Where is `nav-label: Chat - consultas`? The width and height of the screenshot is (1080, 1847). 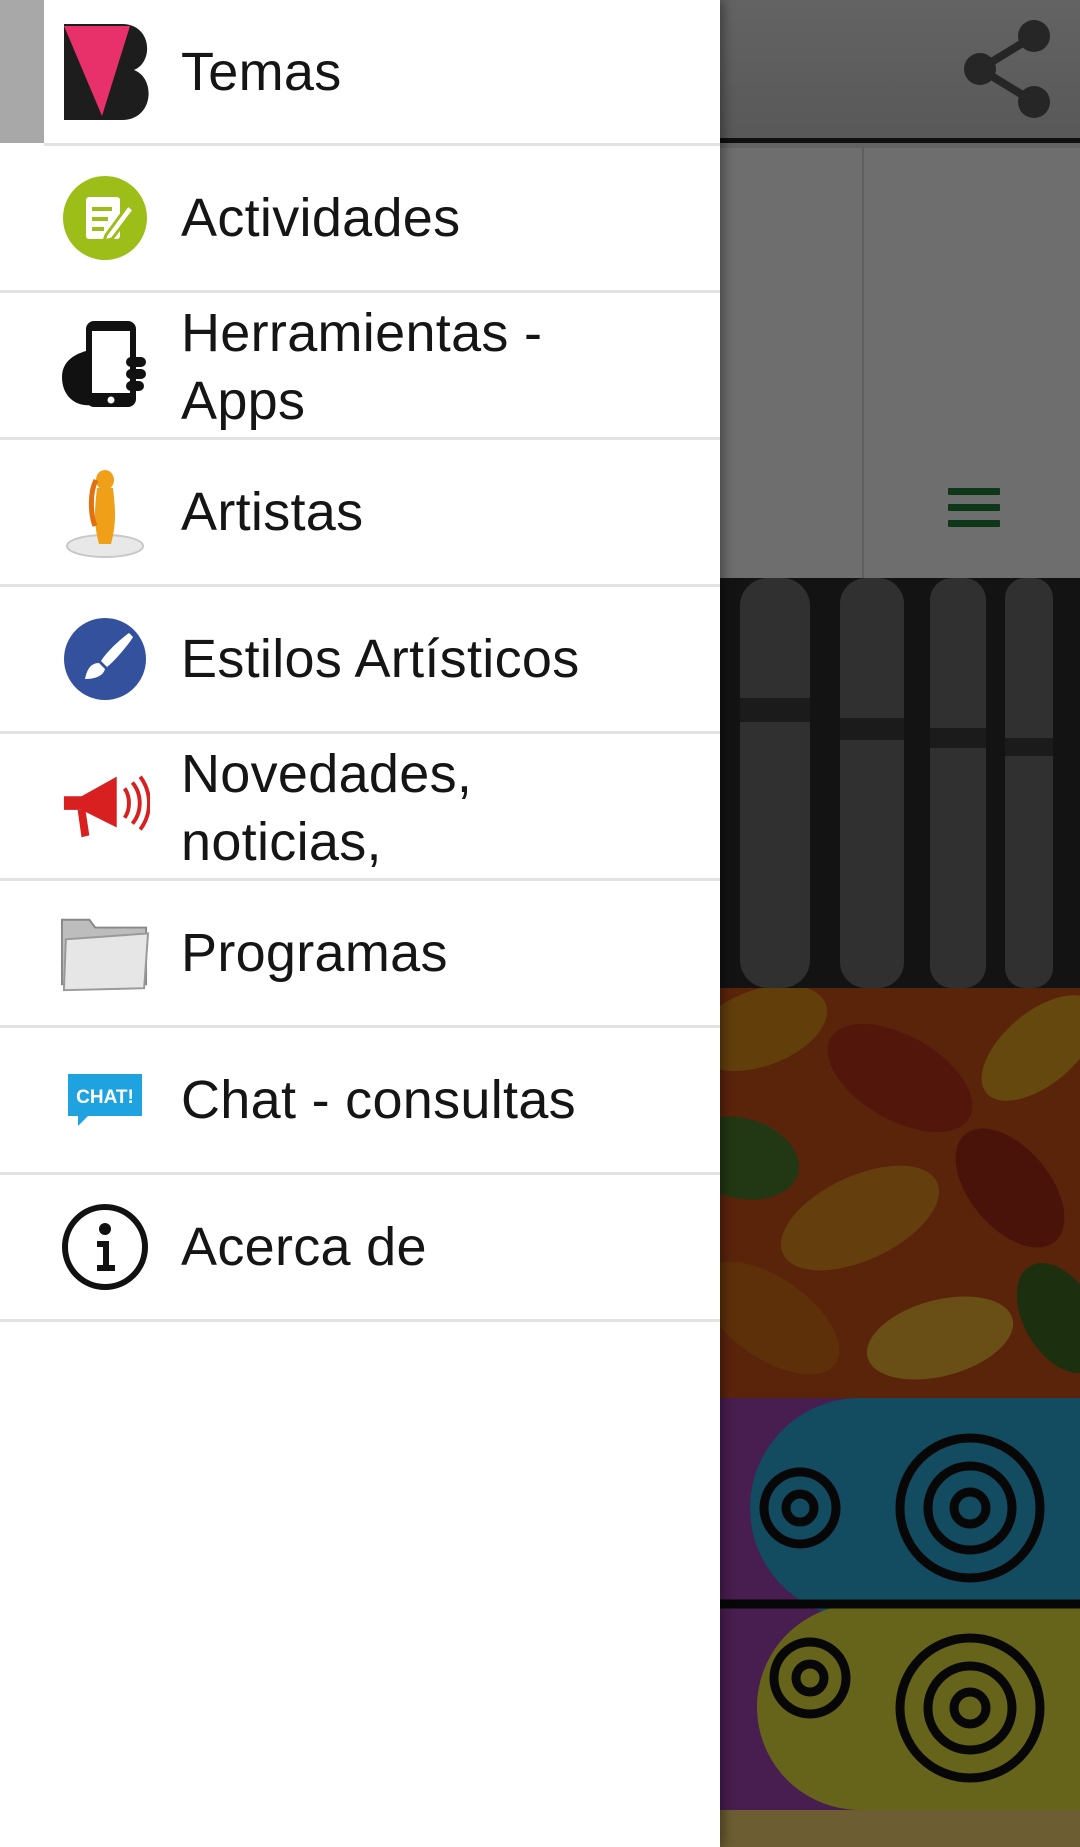
nav-label: Chat - consultas is located at coordinates (378, 1100).